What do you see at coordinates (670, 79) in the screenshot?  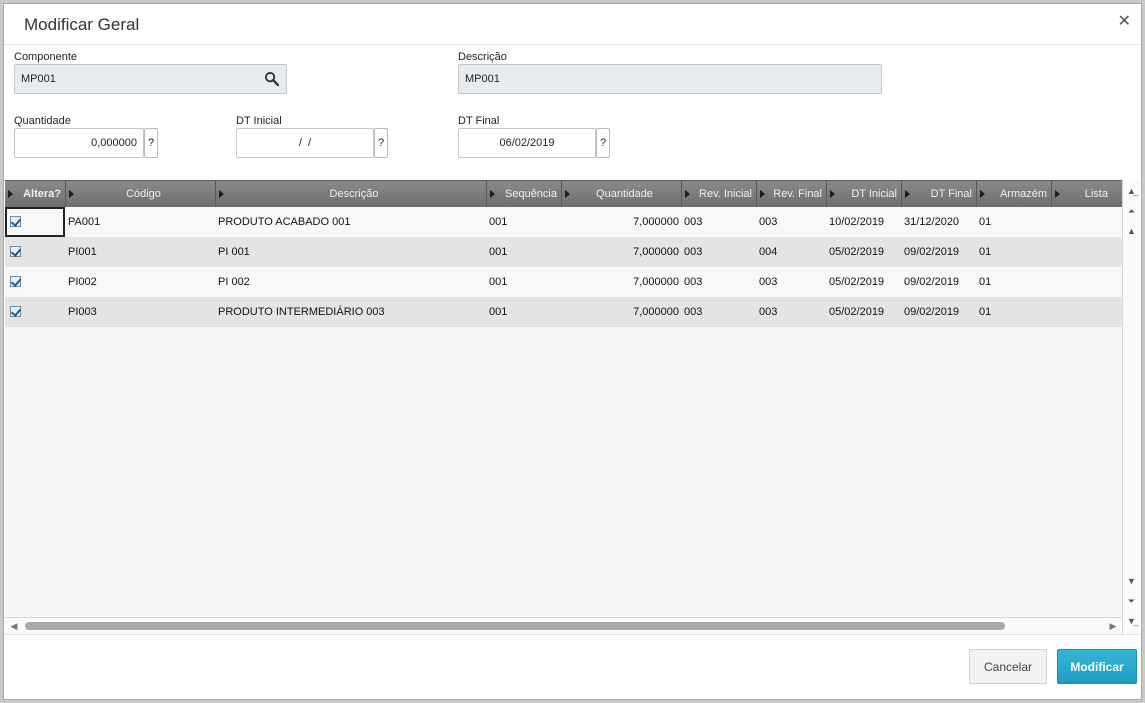 I see `descricao-field: MP001` at bounding box center [670, 79].